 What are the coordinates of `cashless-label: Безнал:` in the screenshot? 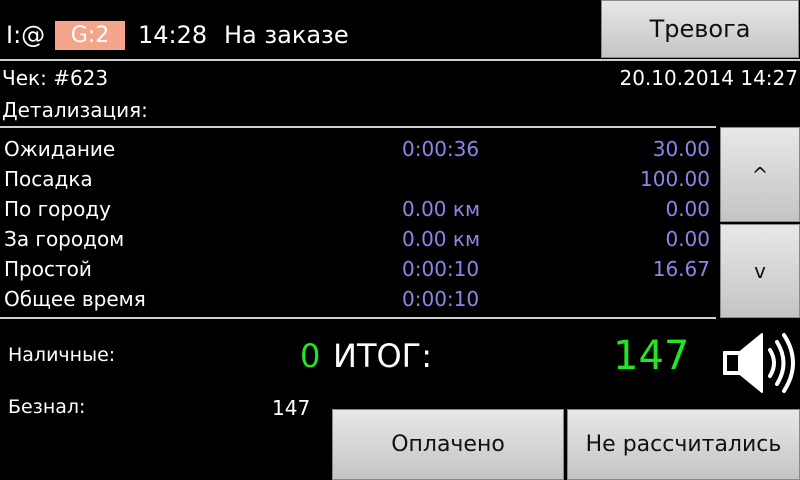 It's located at (47, 407).